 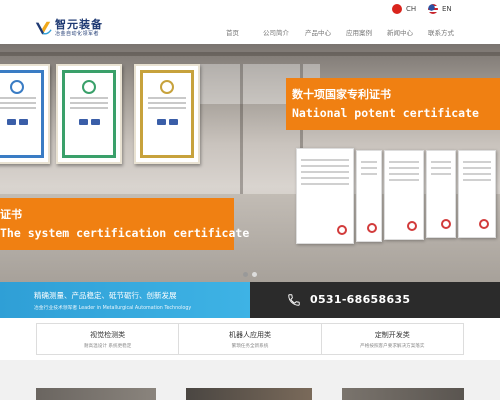 What do you see at coordinates (411, 9) in the screenshot?
I see `language-cn-label: CH` at bounding box center [411, 9].